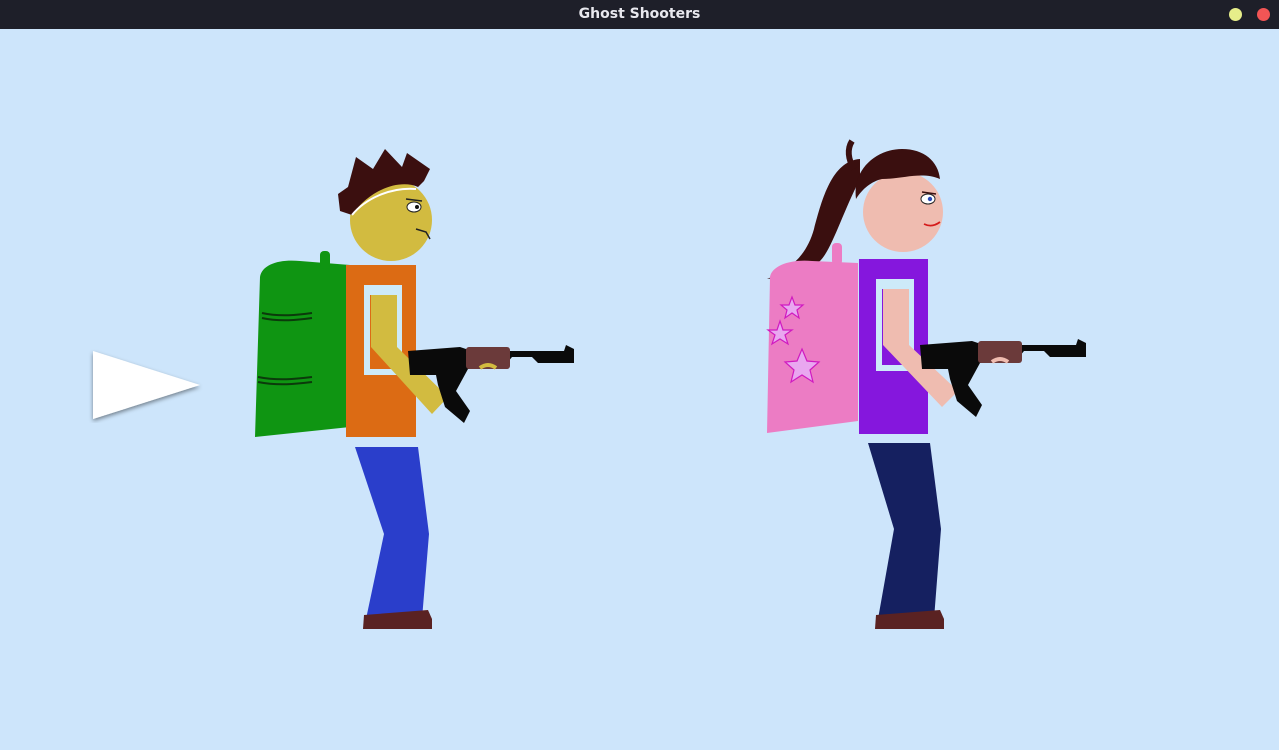 Image resolution: width=1279 pixels, height=750 pixels. I want to click on selector-arrow, so click(147, 385).